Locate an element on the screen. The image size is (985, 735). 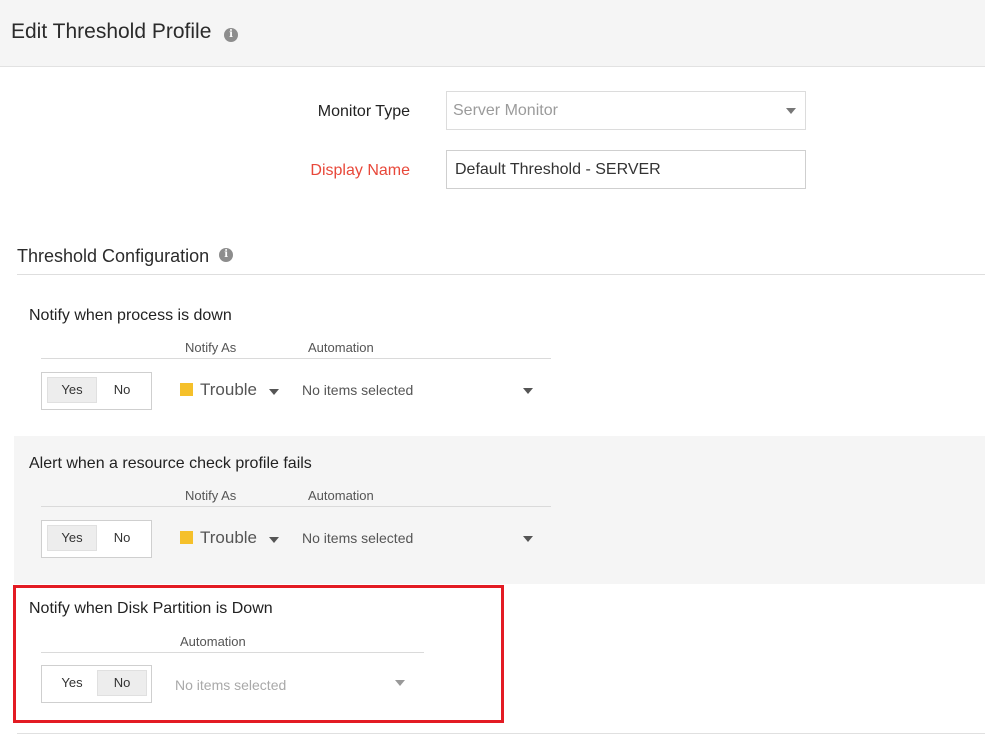
display-name-input is located at coordinates (626, 169).